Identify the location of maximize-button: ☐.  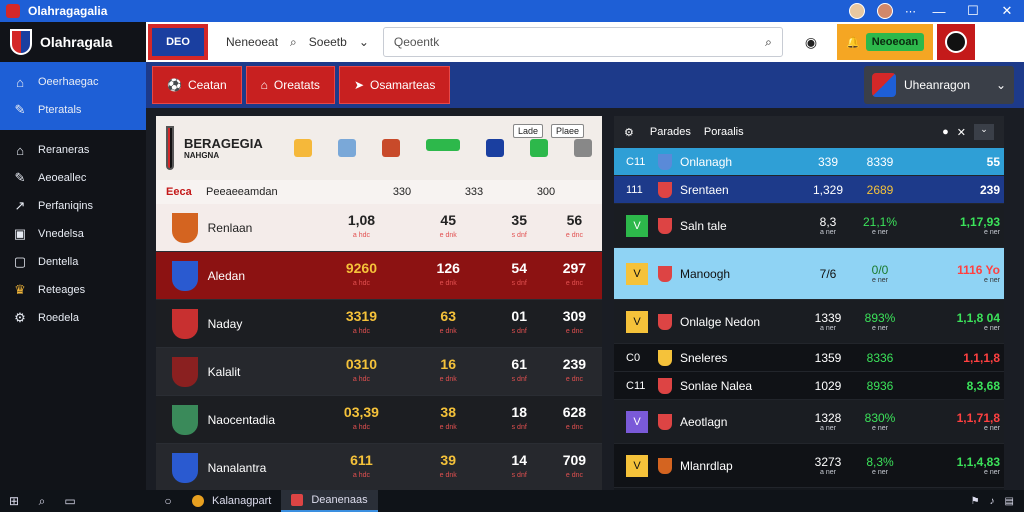
(973, 11).